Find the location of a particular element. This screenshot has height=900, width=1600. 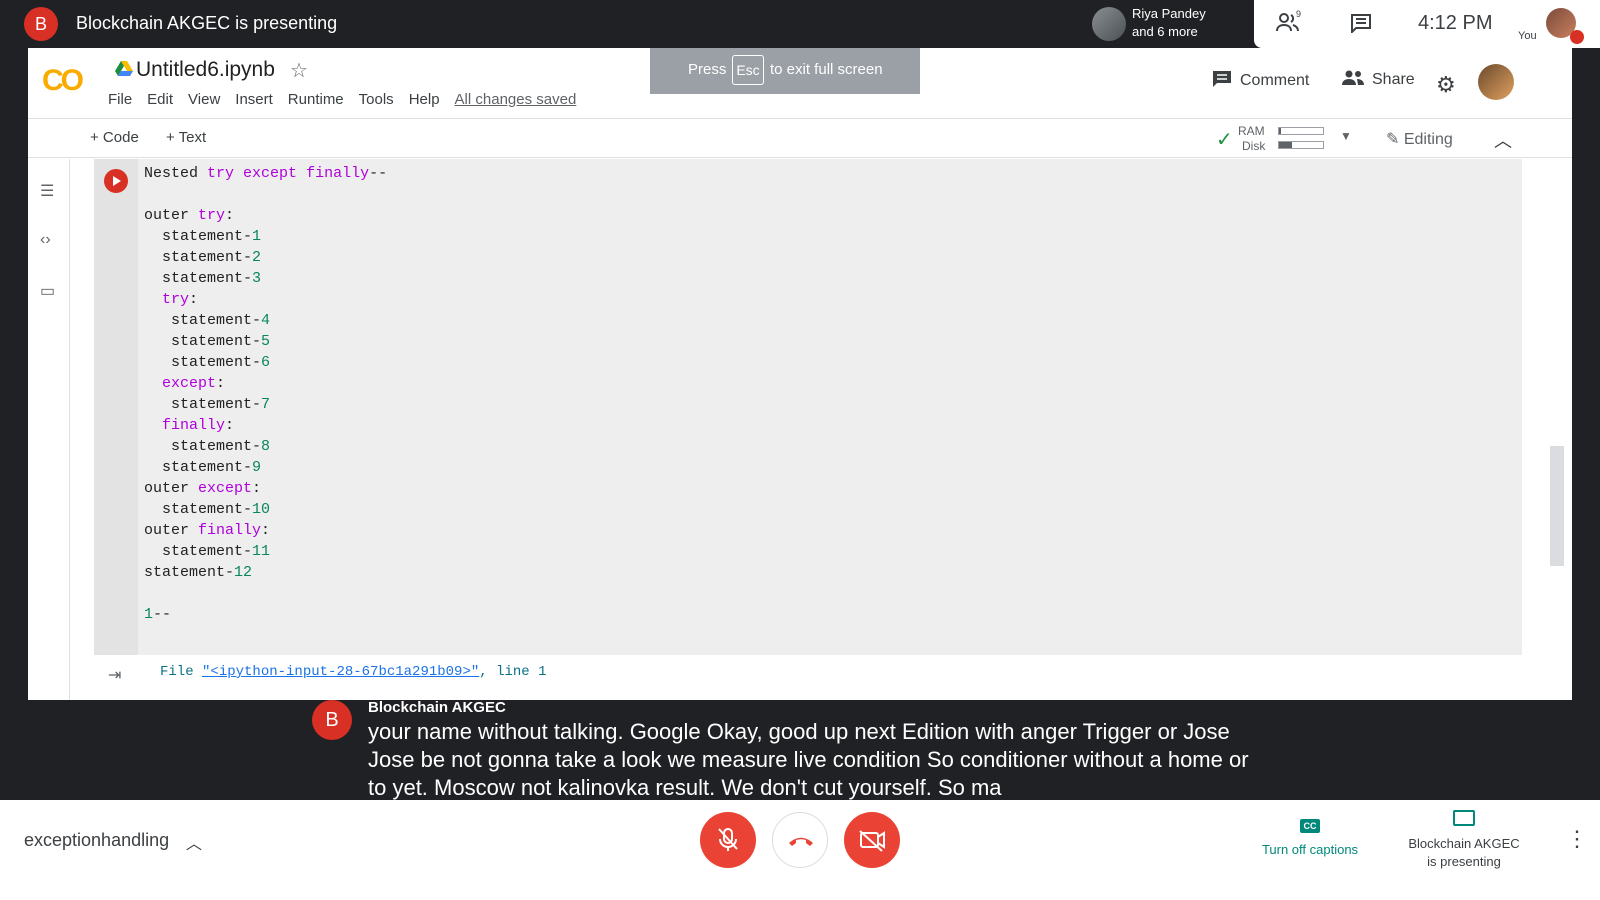

menu-view: View is located at coordinates (204, 99).